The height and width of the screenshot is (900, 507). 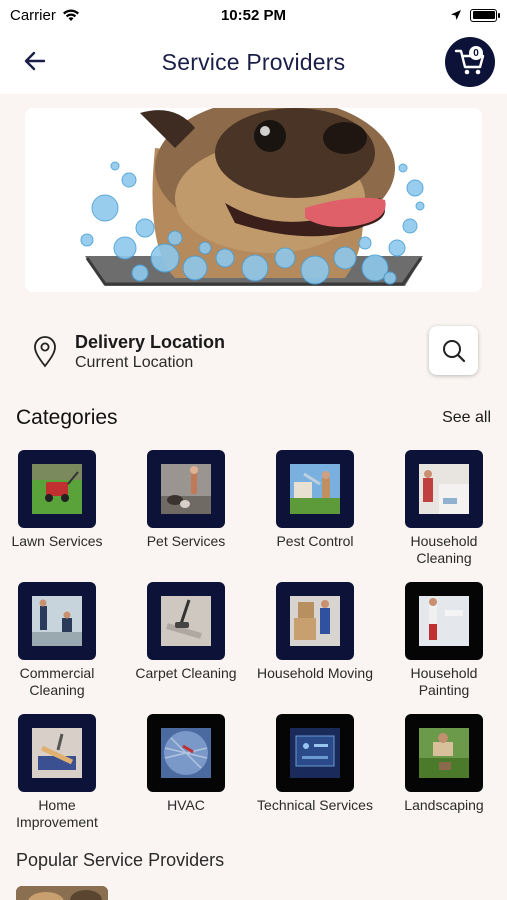 I want to click on painting-icon, so click(x=444, y=621).